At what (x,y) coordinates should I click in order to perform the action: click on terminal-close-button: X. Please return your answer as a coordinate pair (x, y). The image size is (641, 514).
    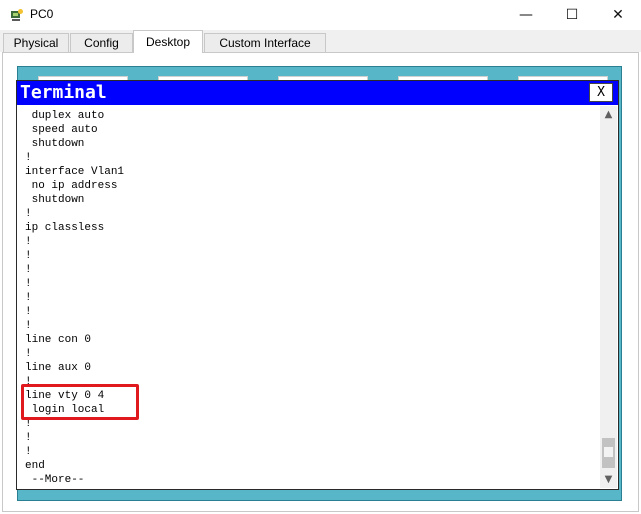
    Looking at the image, I should click on (601, 92).